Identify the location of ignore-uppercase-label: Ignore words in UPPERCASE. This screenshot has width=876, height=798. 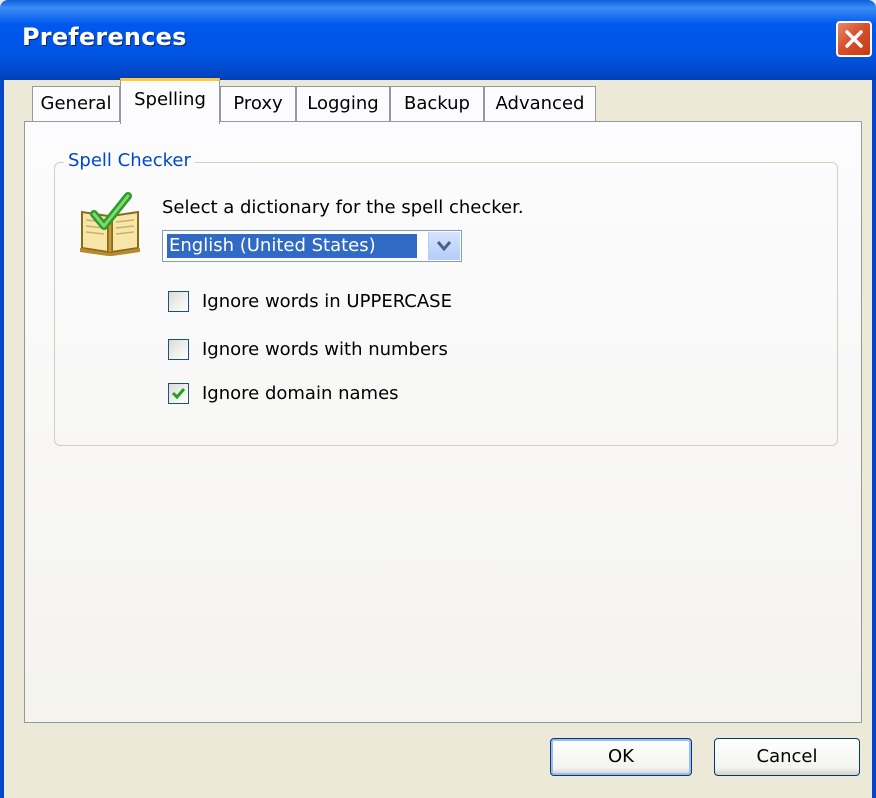
(327, 301).